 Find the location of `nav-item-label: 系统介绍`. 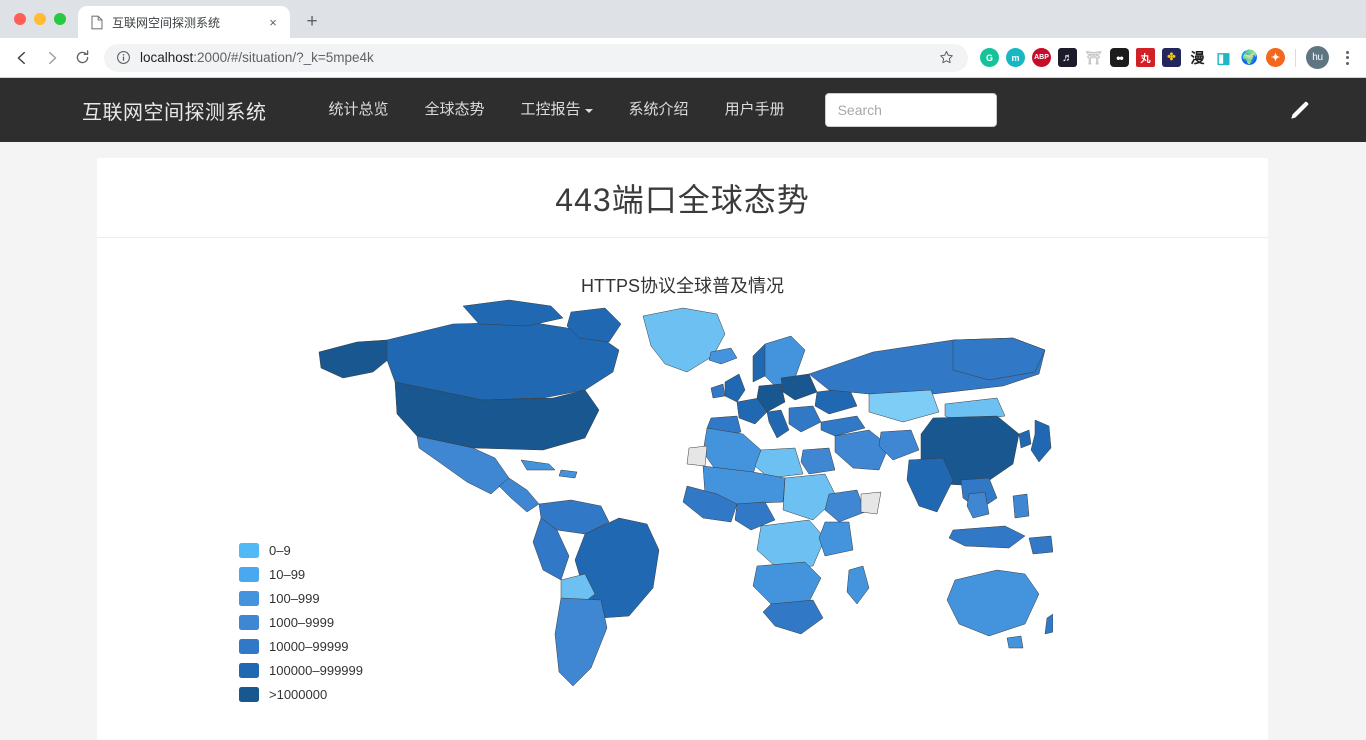

nav-item-label: 系统介绍 is located at coordinates (658, 109).